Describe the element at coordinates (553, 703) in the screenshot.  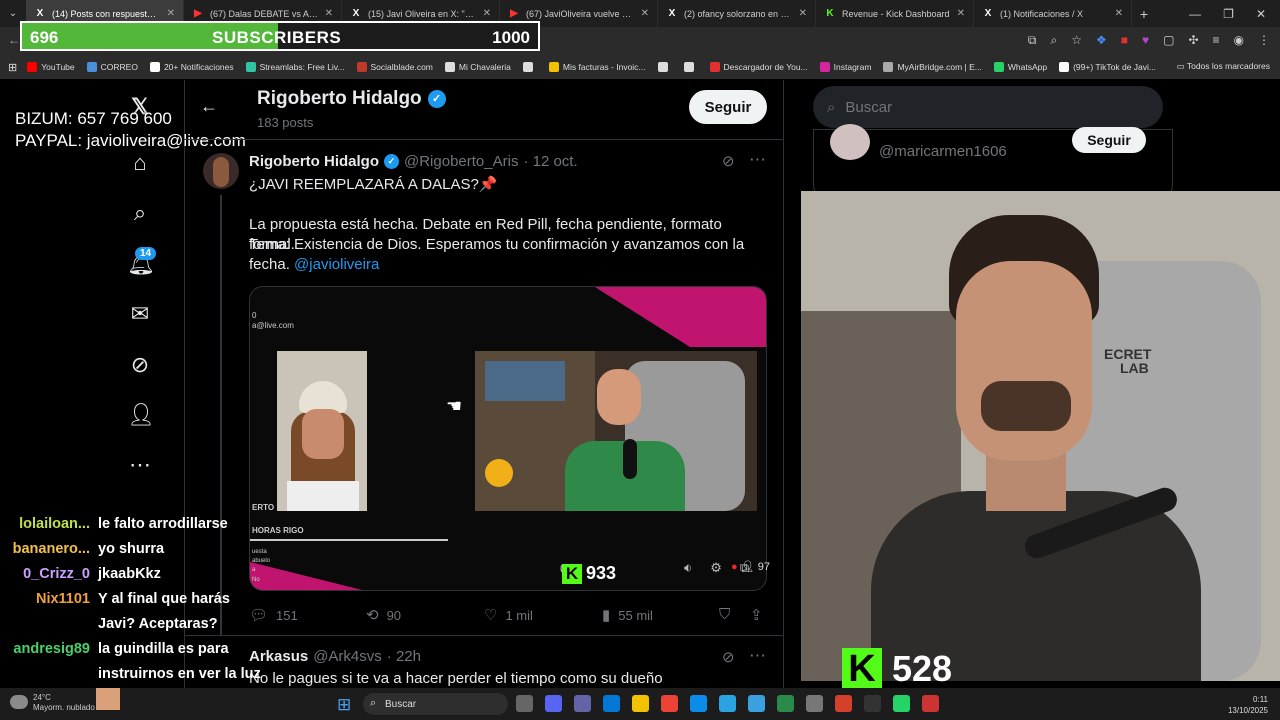
I see `discord-icon` at that location.